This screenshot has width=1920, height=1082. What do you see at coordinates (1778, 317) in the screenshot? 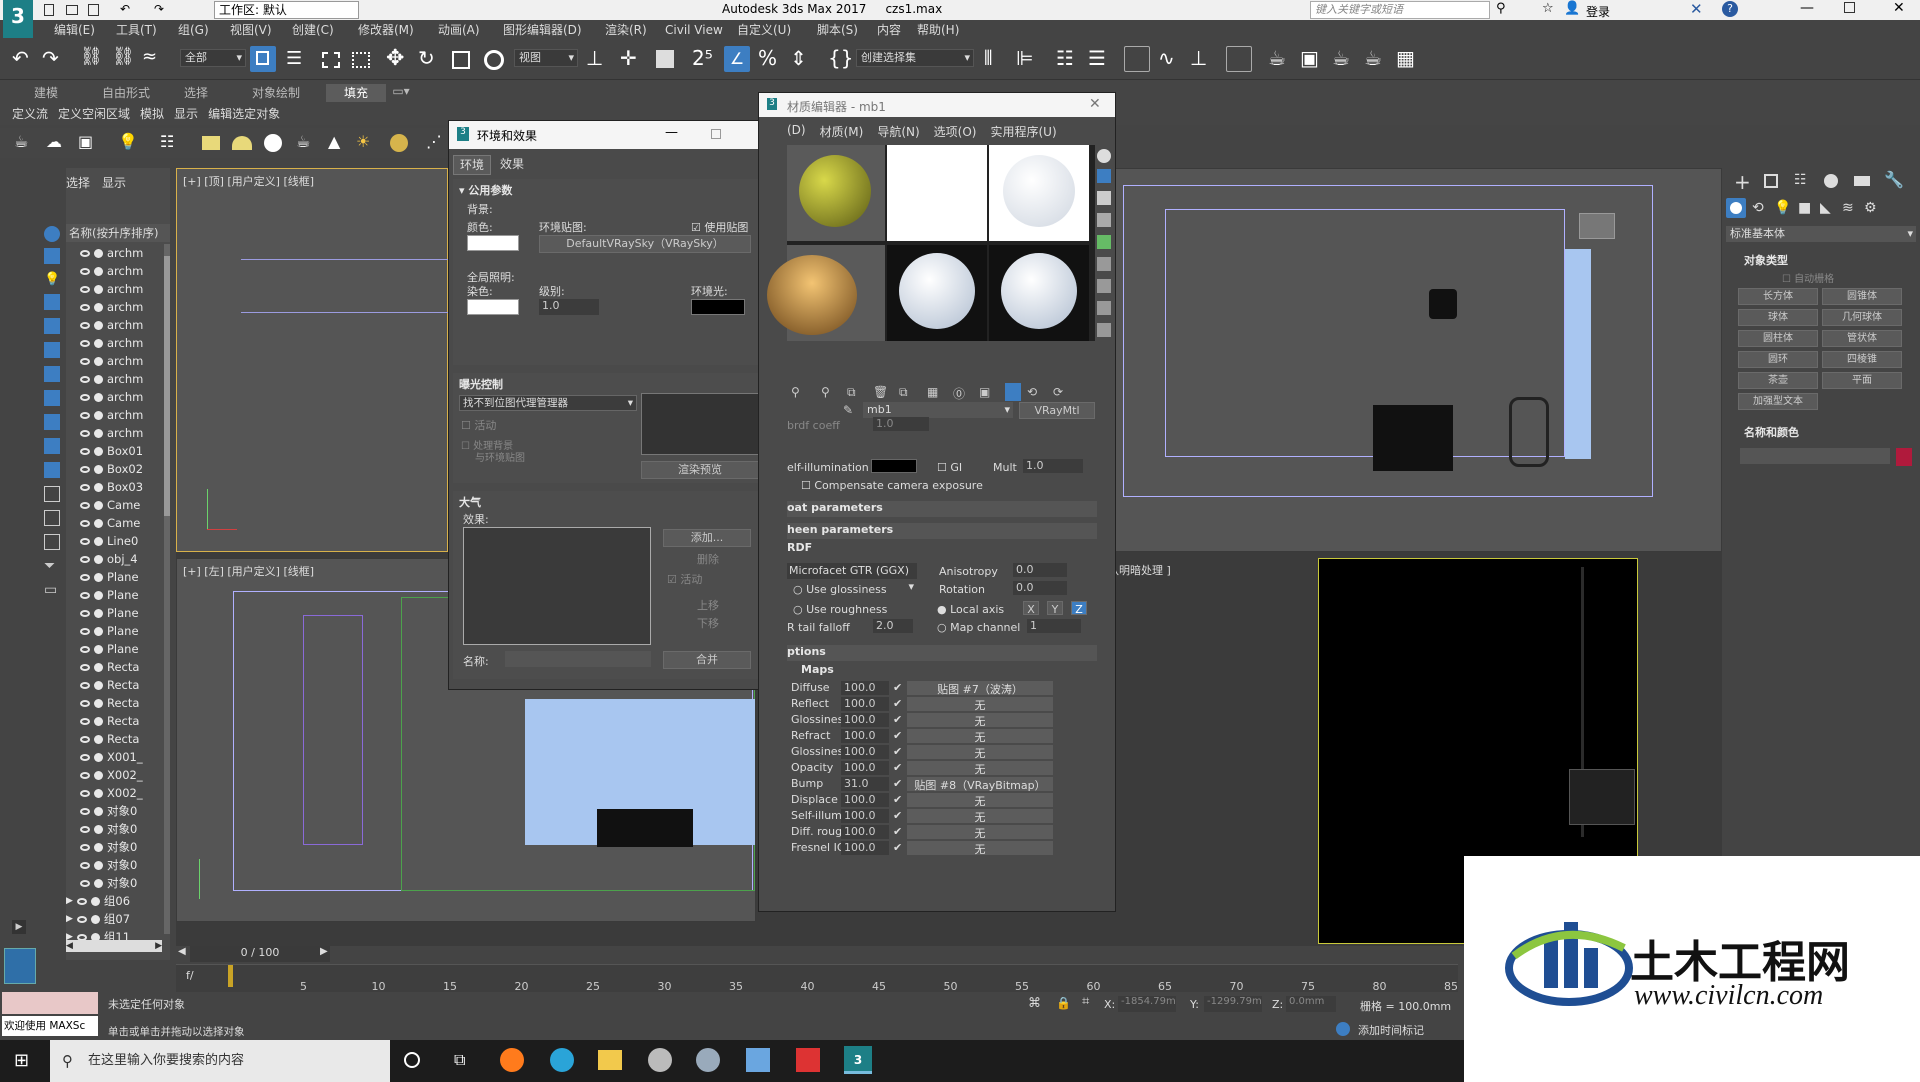
I see `object-type-button: 球体` at bounding box center [1778, 317].